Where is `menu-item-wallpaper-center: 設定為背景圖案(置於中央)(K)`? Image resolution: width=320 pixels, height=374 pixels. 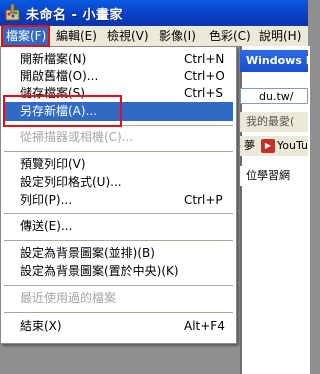
menu-item-wallpaper-center: 設定為背景圖案(置於中央)(K) is located at coordinates (118, 271).